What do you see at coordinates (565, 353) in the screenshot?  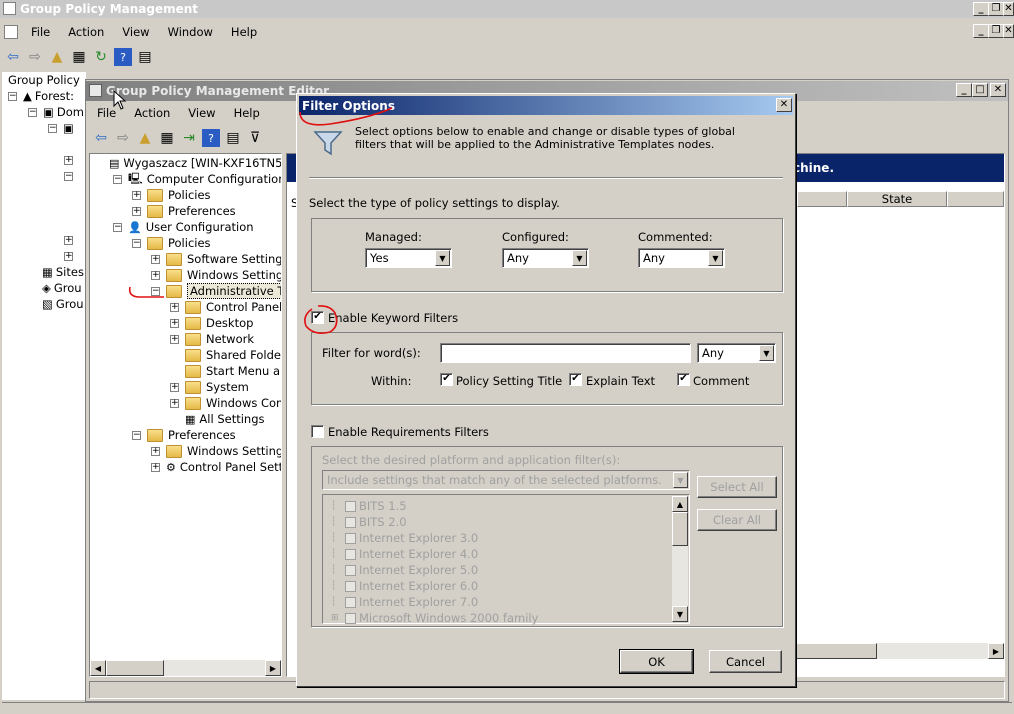 I see `filter-words-input` at bounding box center [565, 353].